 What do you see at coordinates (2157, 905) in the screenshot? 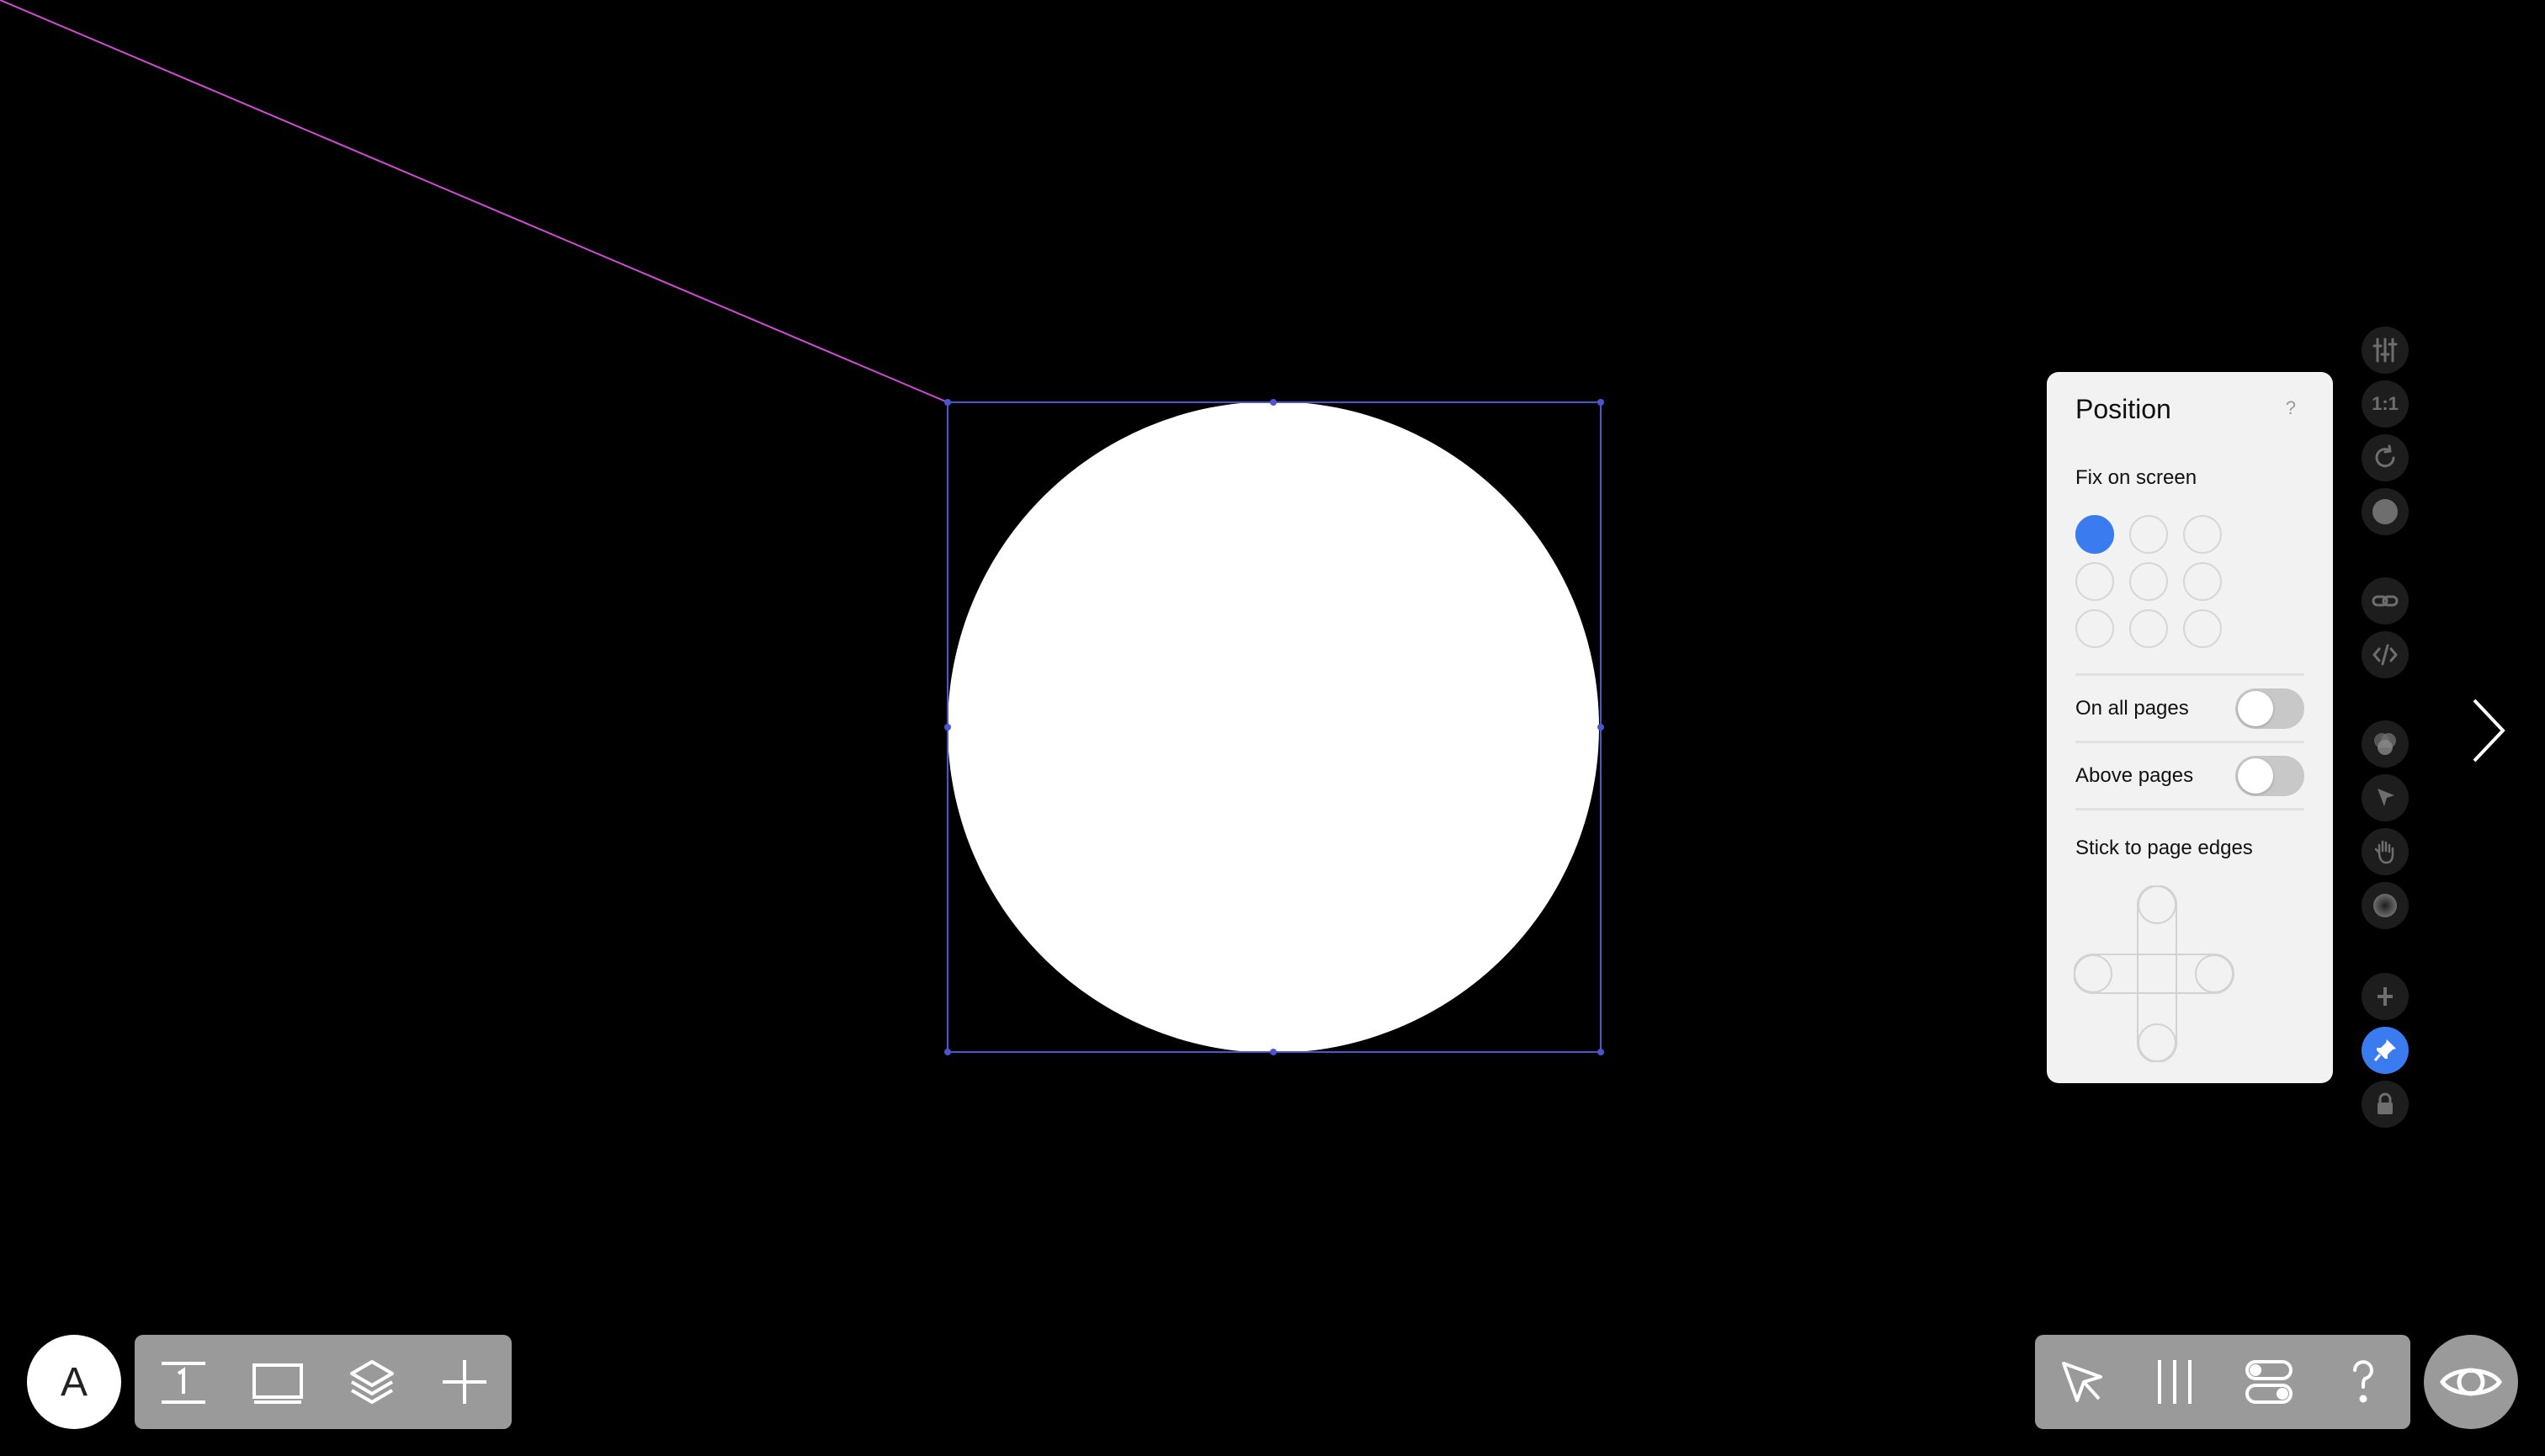
I see `stick-top-handle` at bounding box center [2157, 905].